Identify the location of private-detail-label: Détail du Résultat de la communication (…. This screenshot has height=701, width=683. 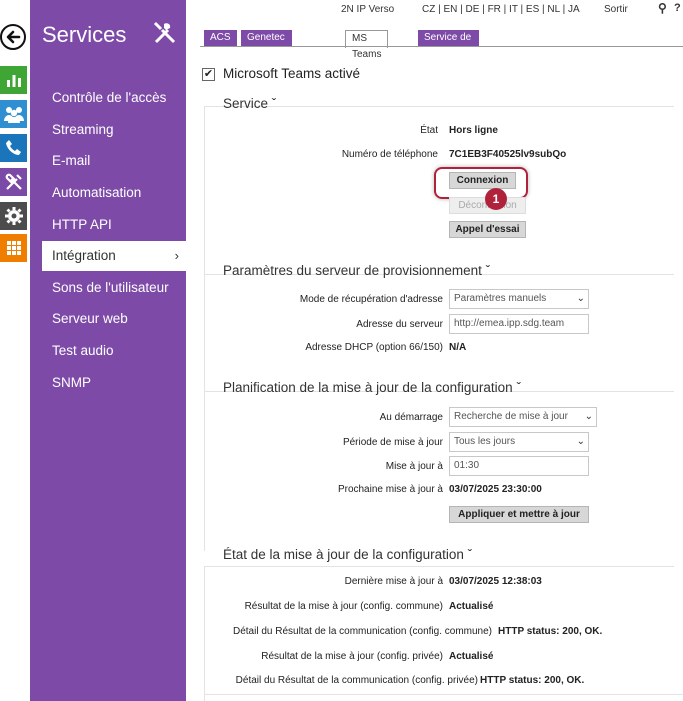
(356, 680).